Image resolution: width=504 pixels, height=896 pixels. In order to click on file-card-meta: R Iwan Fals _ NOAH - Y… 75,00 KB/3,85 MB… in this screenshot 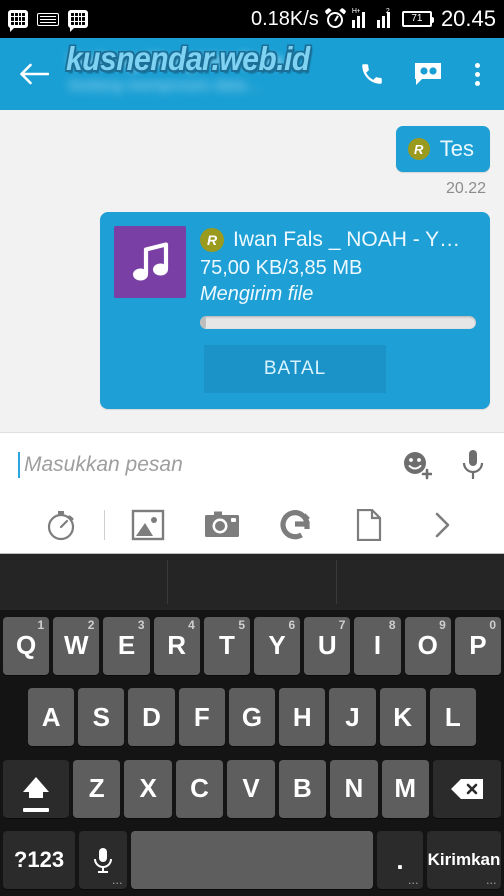, I will do `click(338, 266)`.